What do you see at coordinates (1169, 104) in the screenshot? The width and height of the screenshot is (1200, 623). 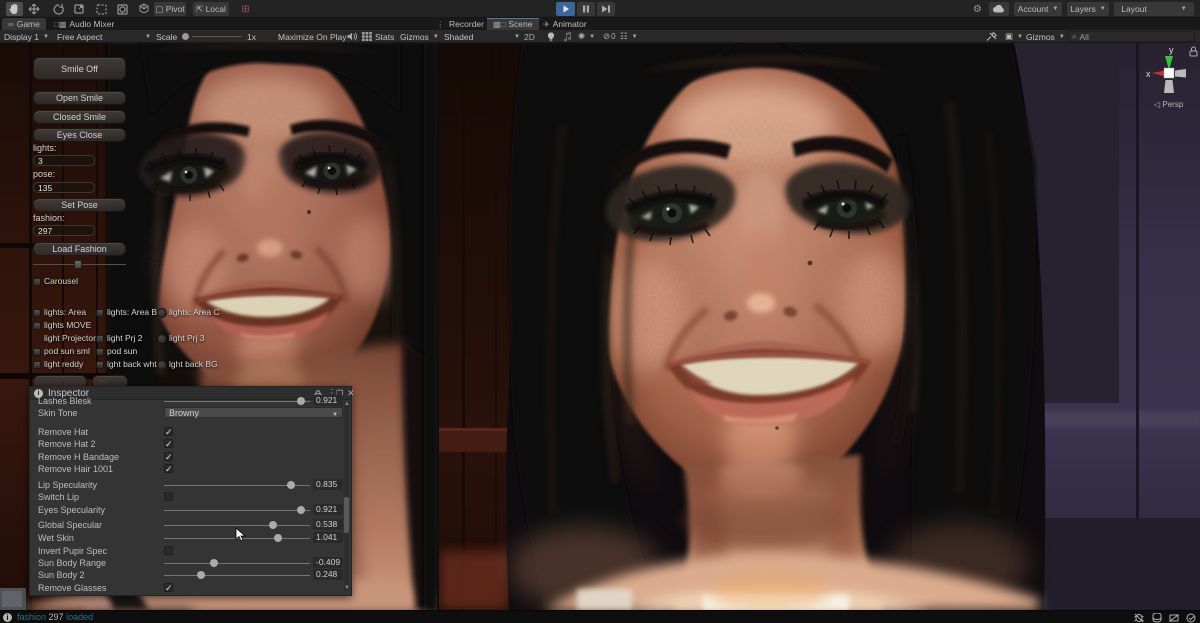 I see `svg-text: ◁ Persp` at bounding box center [1169, 104].